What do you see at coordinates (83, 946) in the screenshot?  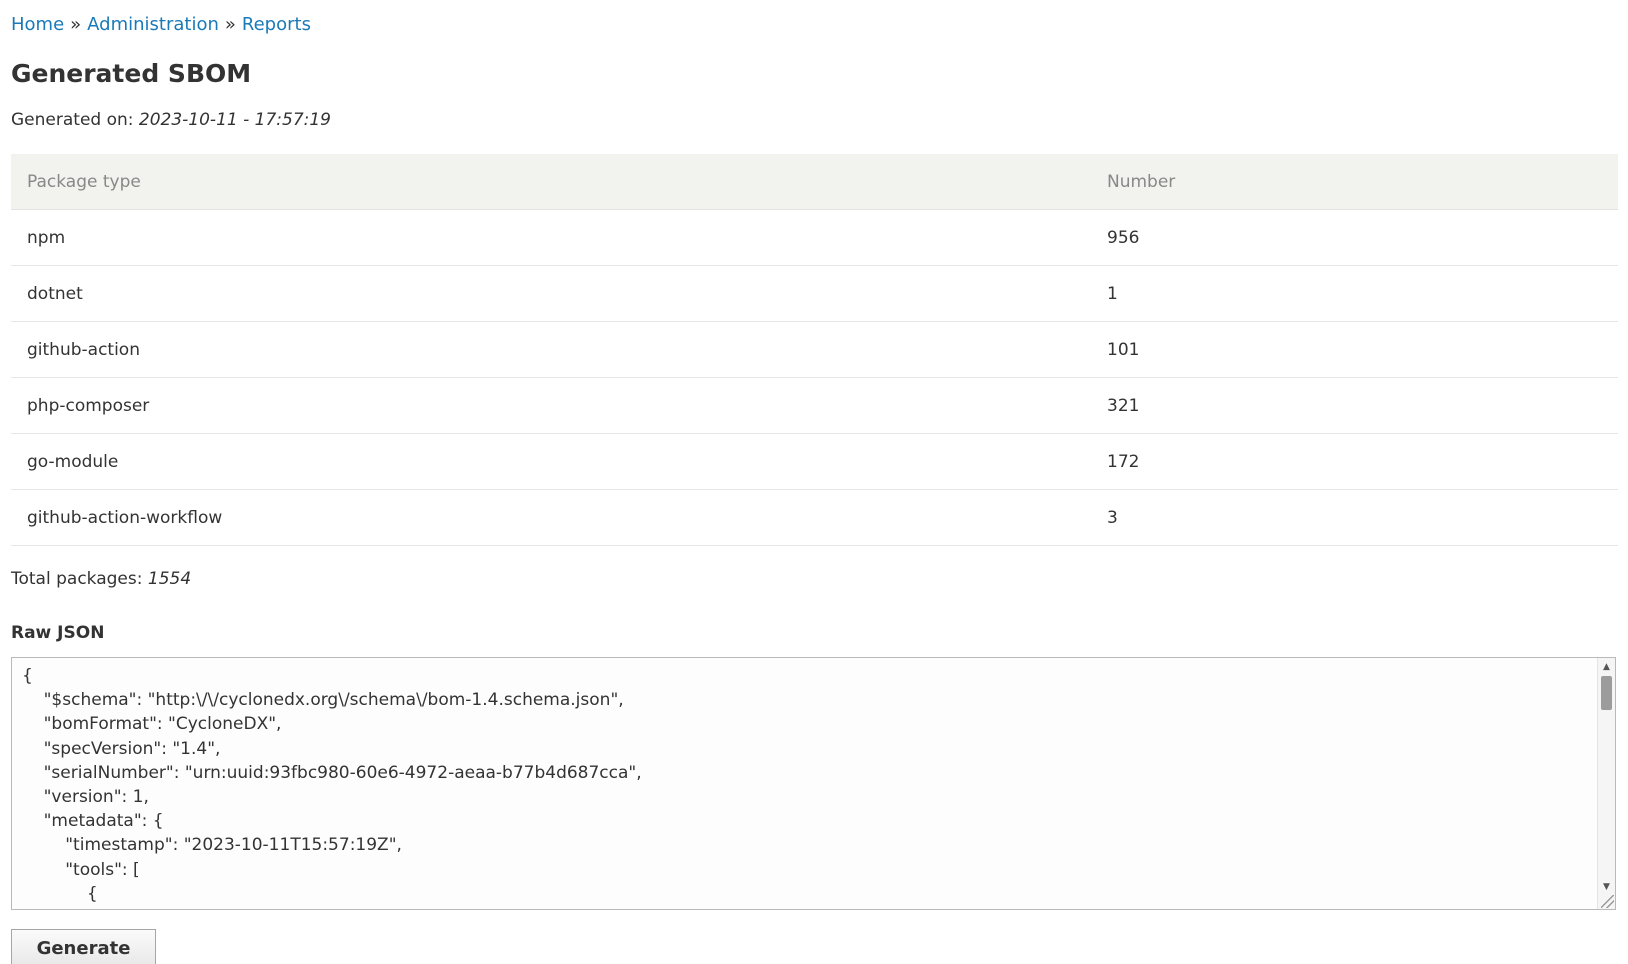 I see `generate-button: Generate` at bounding box center [83, 946].